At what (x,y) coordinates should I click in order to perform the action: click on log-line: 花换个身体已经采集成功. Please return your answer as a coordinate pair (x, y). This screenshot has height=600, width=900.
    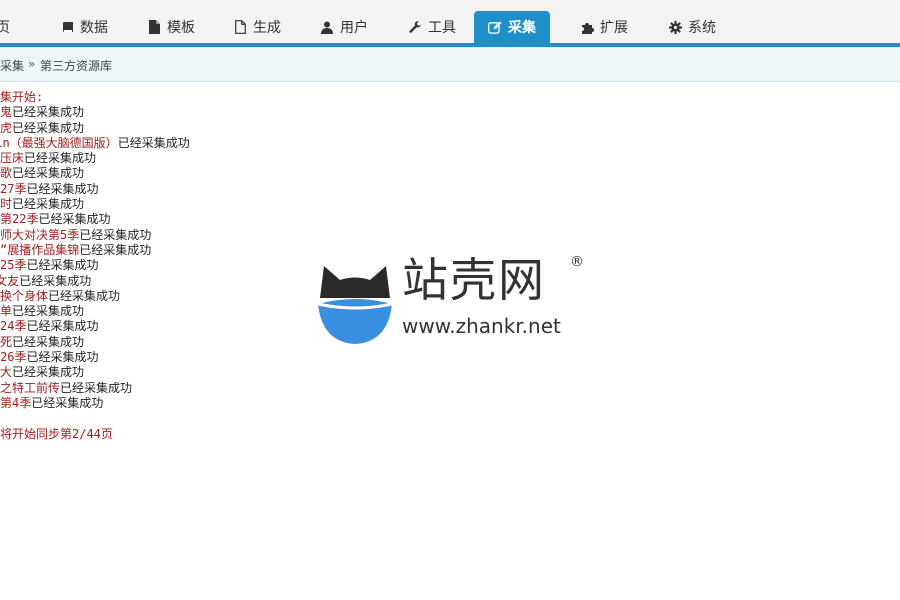
    Looking at the image, I should click on (95, 296).